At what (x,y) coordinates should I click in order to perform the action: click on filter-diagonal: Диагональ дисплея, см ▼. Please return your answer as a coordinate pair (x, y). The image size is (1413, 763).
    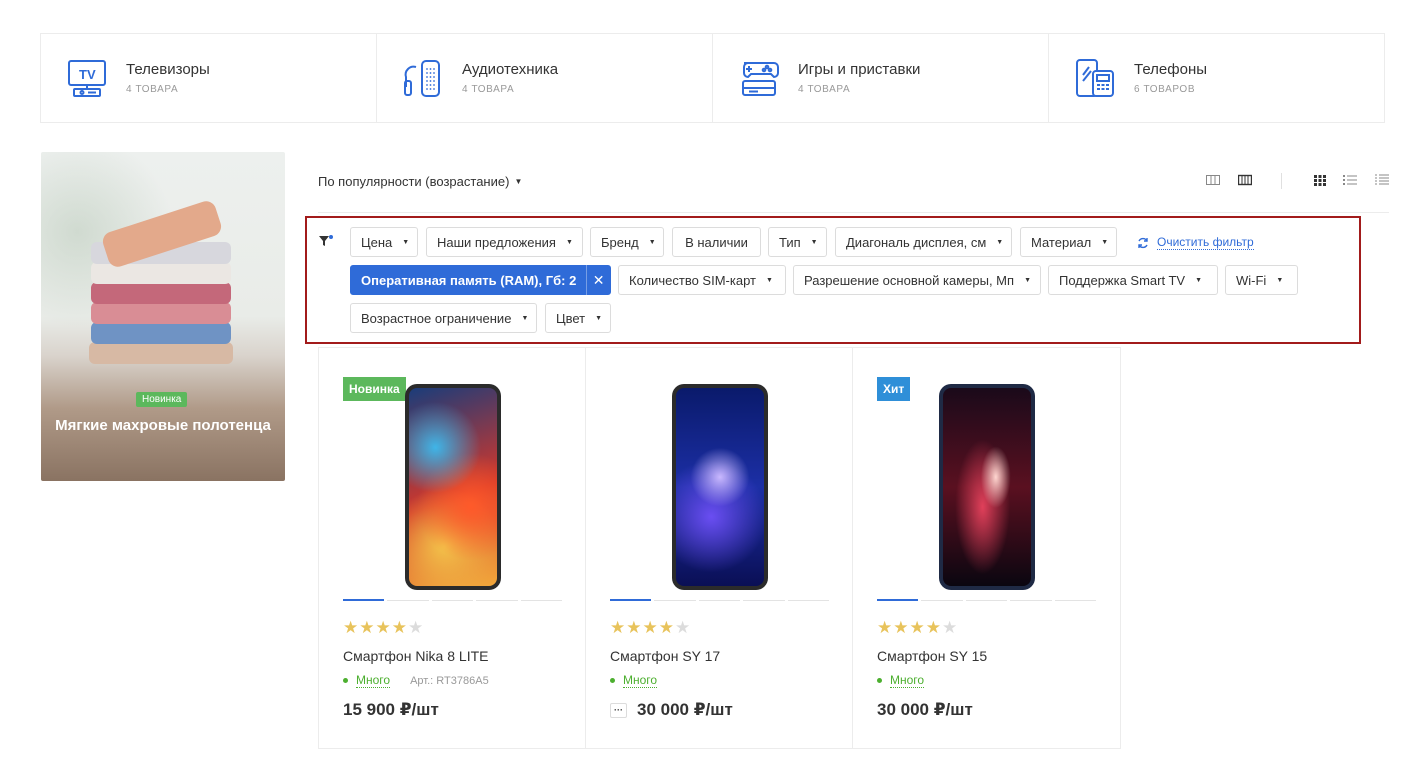
    Looking at the image, I should click on (923, 242).